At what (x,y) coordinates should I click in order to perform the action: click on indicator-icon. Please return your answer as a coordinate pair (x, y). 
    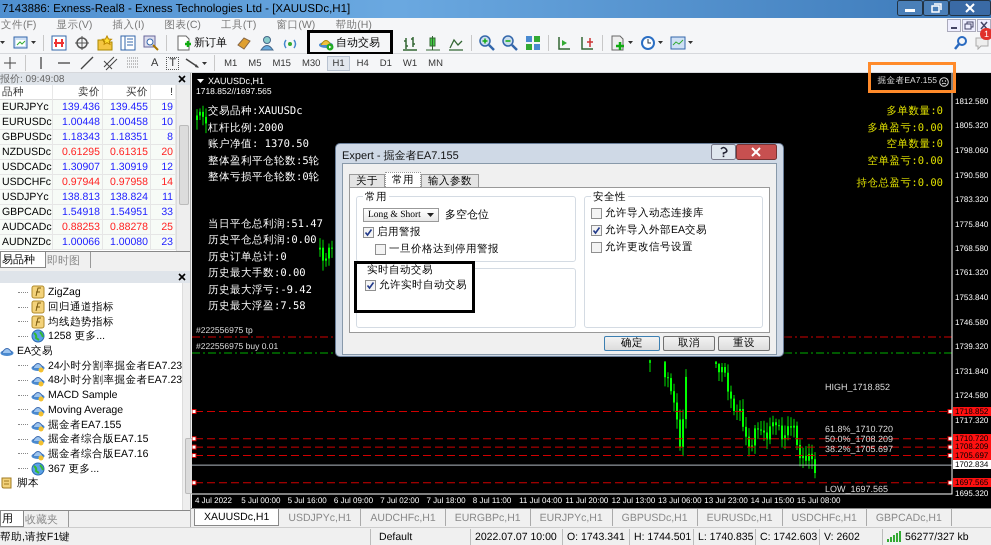
    Looking at the image, I should click on (38, 307).